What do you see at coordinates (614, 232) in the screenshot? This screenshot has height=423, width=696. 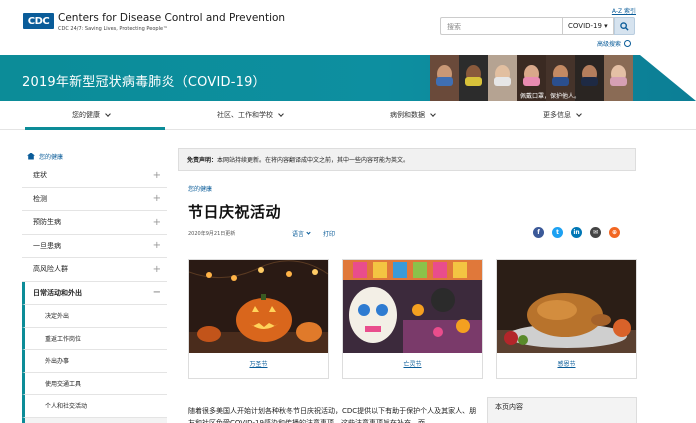 I see `syndicate-icon: ⊕` at bounding box center [614, 232].